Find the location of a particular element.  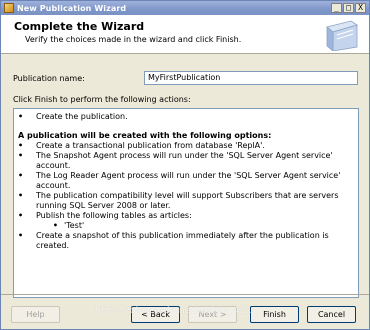

publication-name-input: MyFirstPublication is located at coordinates (251, 78).